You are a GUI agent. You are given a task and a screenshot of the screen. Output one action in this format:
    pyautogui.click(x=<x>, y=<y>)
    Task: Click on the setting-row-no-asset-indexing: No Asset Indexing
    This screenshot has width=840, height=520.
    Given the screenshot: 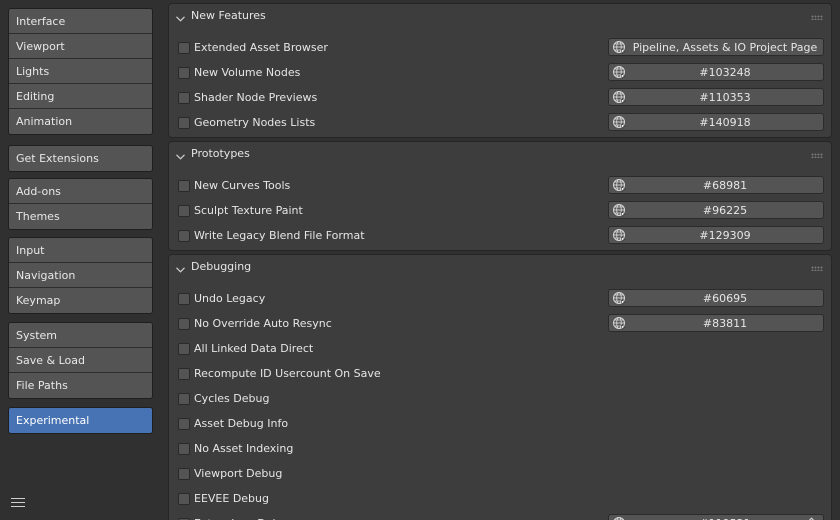 What is the action you would take?
    pyautogui.click(x=500, y=449)
    